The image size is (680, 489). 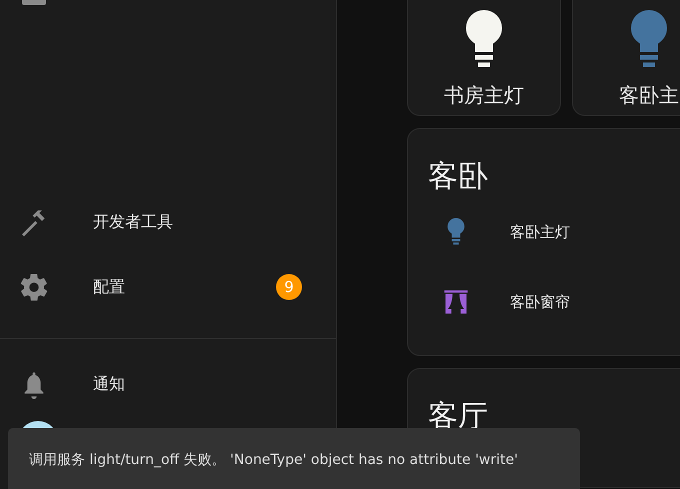 I want to click on sidebar-item: 通知, so click(x=168, y=384).